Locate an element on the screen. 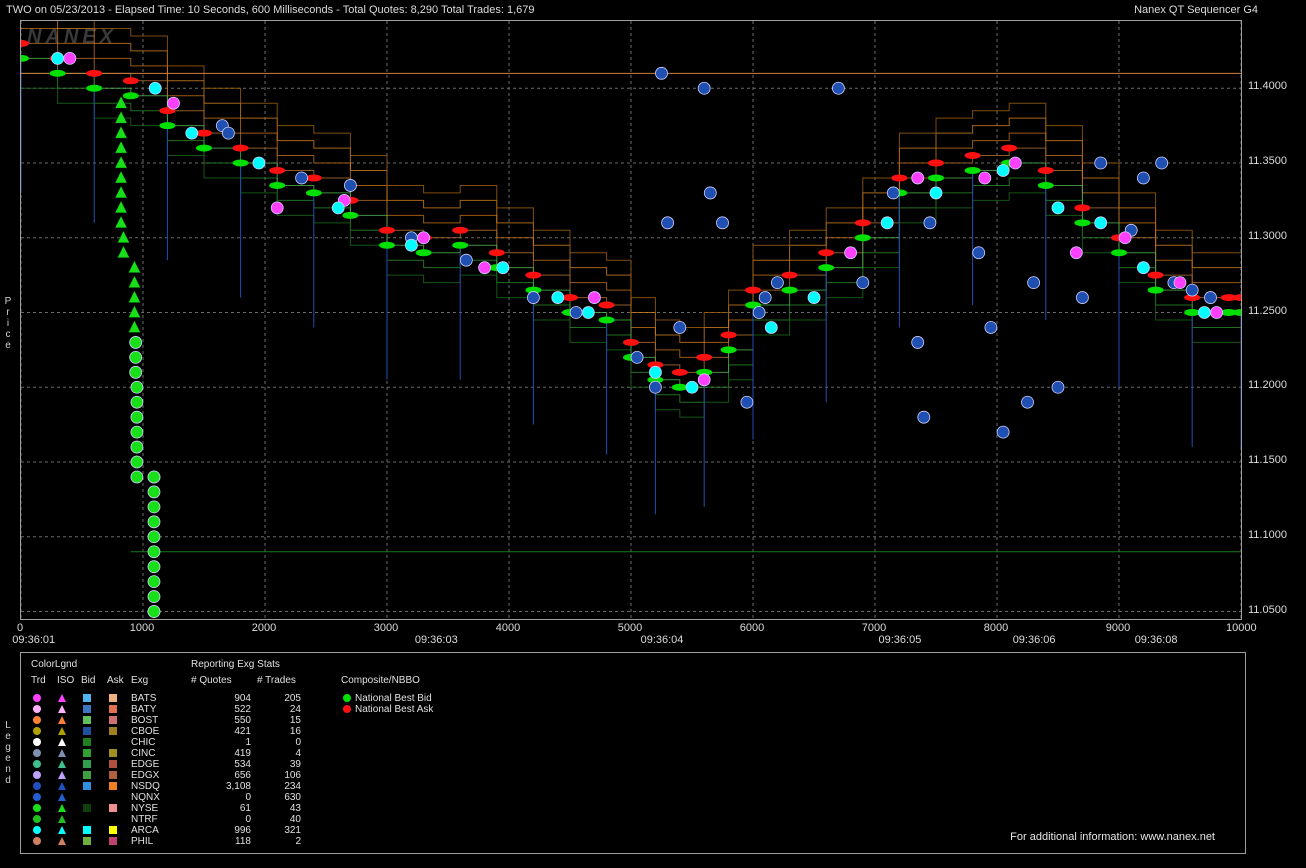 This screenshot has width=1306, height=868. quote-count: 421 is located at coordinates (242, 731).